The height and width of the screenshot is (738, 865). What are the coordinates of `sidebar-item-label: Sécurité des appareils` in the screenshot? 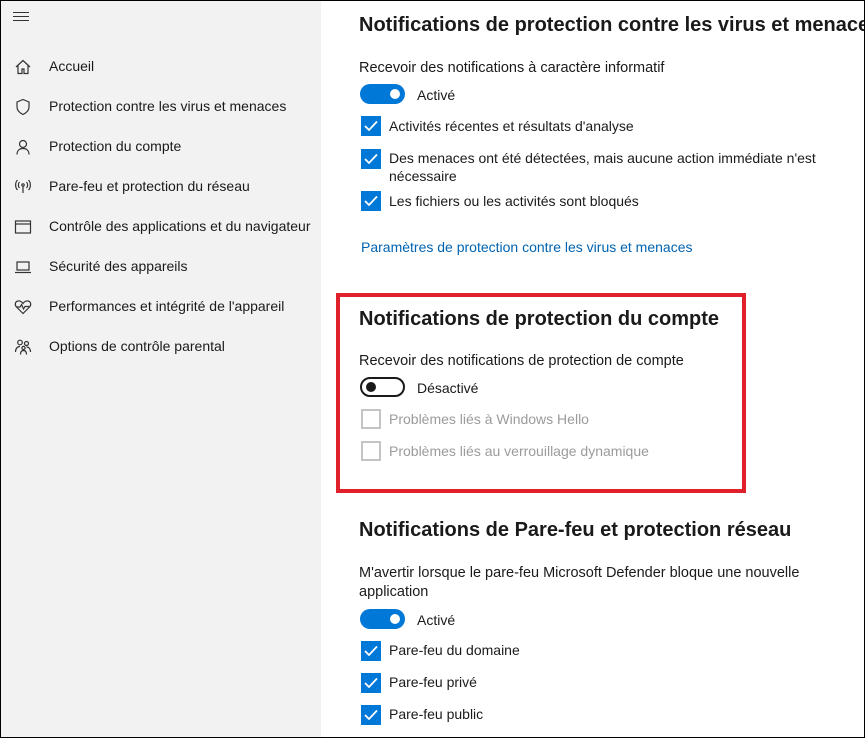 It's located at (118, 266).